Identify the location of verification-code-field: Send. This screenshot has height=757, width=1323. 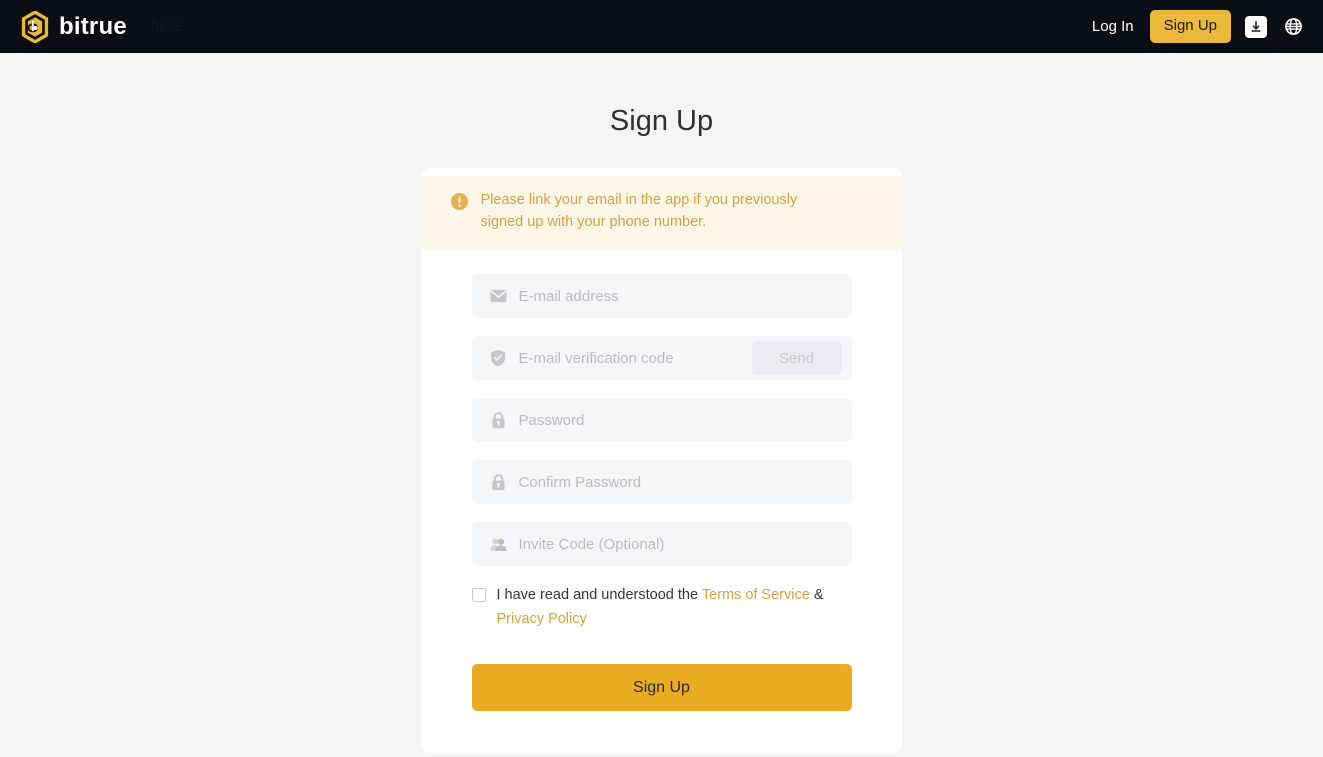
(661, 358).